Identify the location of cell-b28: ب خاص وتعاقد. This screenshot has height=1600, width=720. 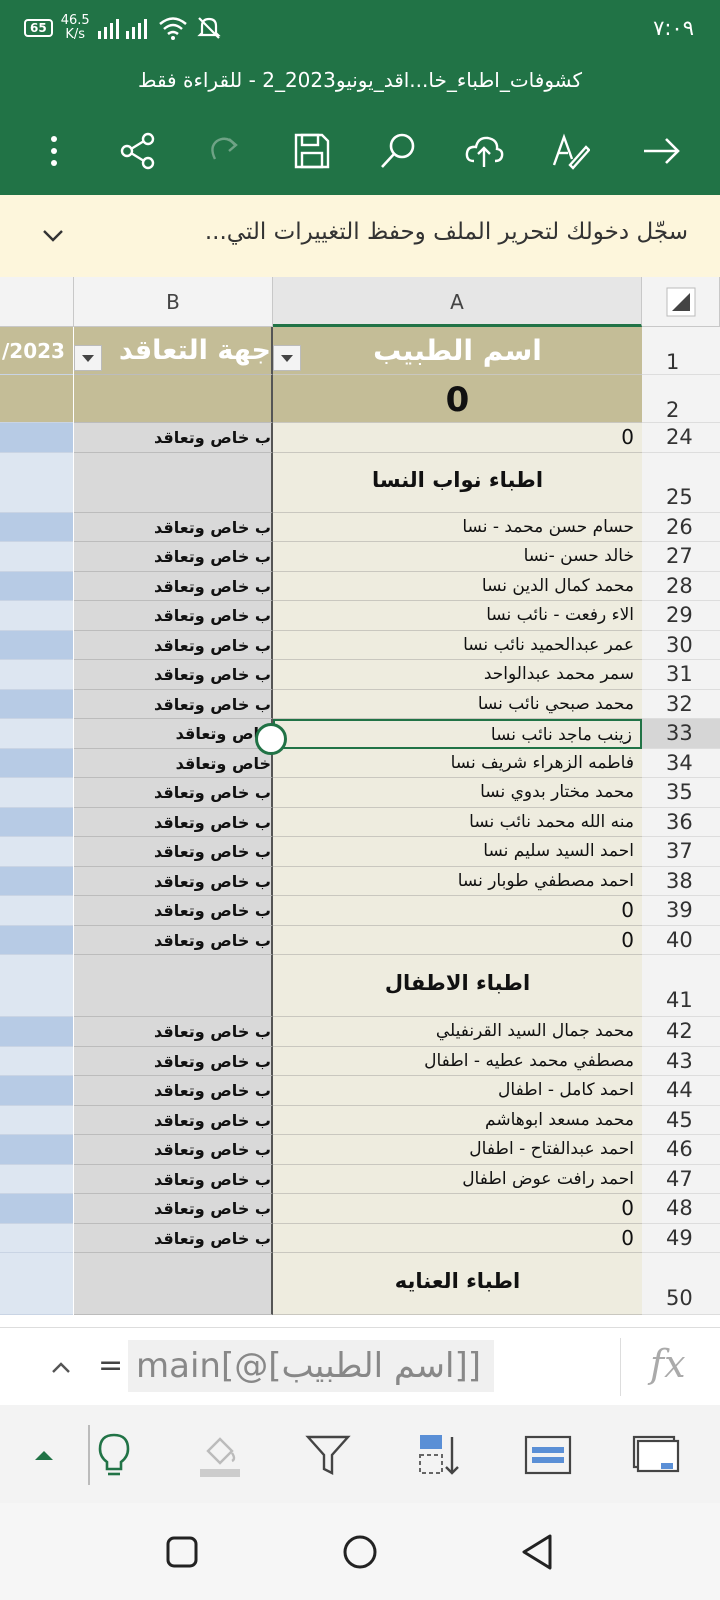
(173, 586).